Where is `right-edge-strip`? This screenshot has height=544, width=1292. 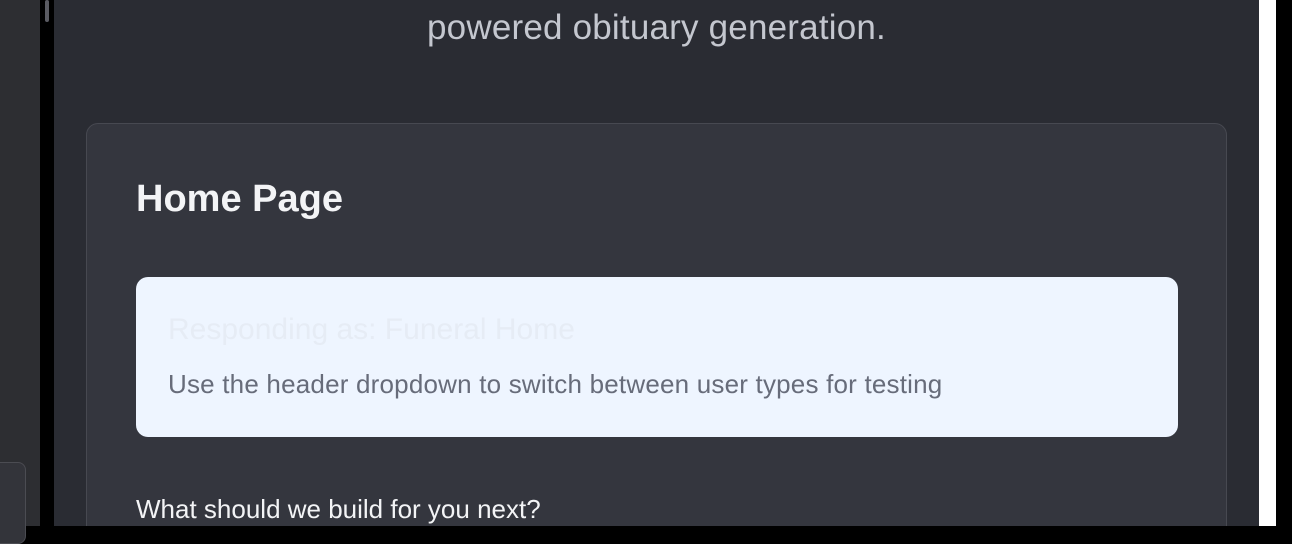
right-edge-strip is located at coordinates (1267, 263).